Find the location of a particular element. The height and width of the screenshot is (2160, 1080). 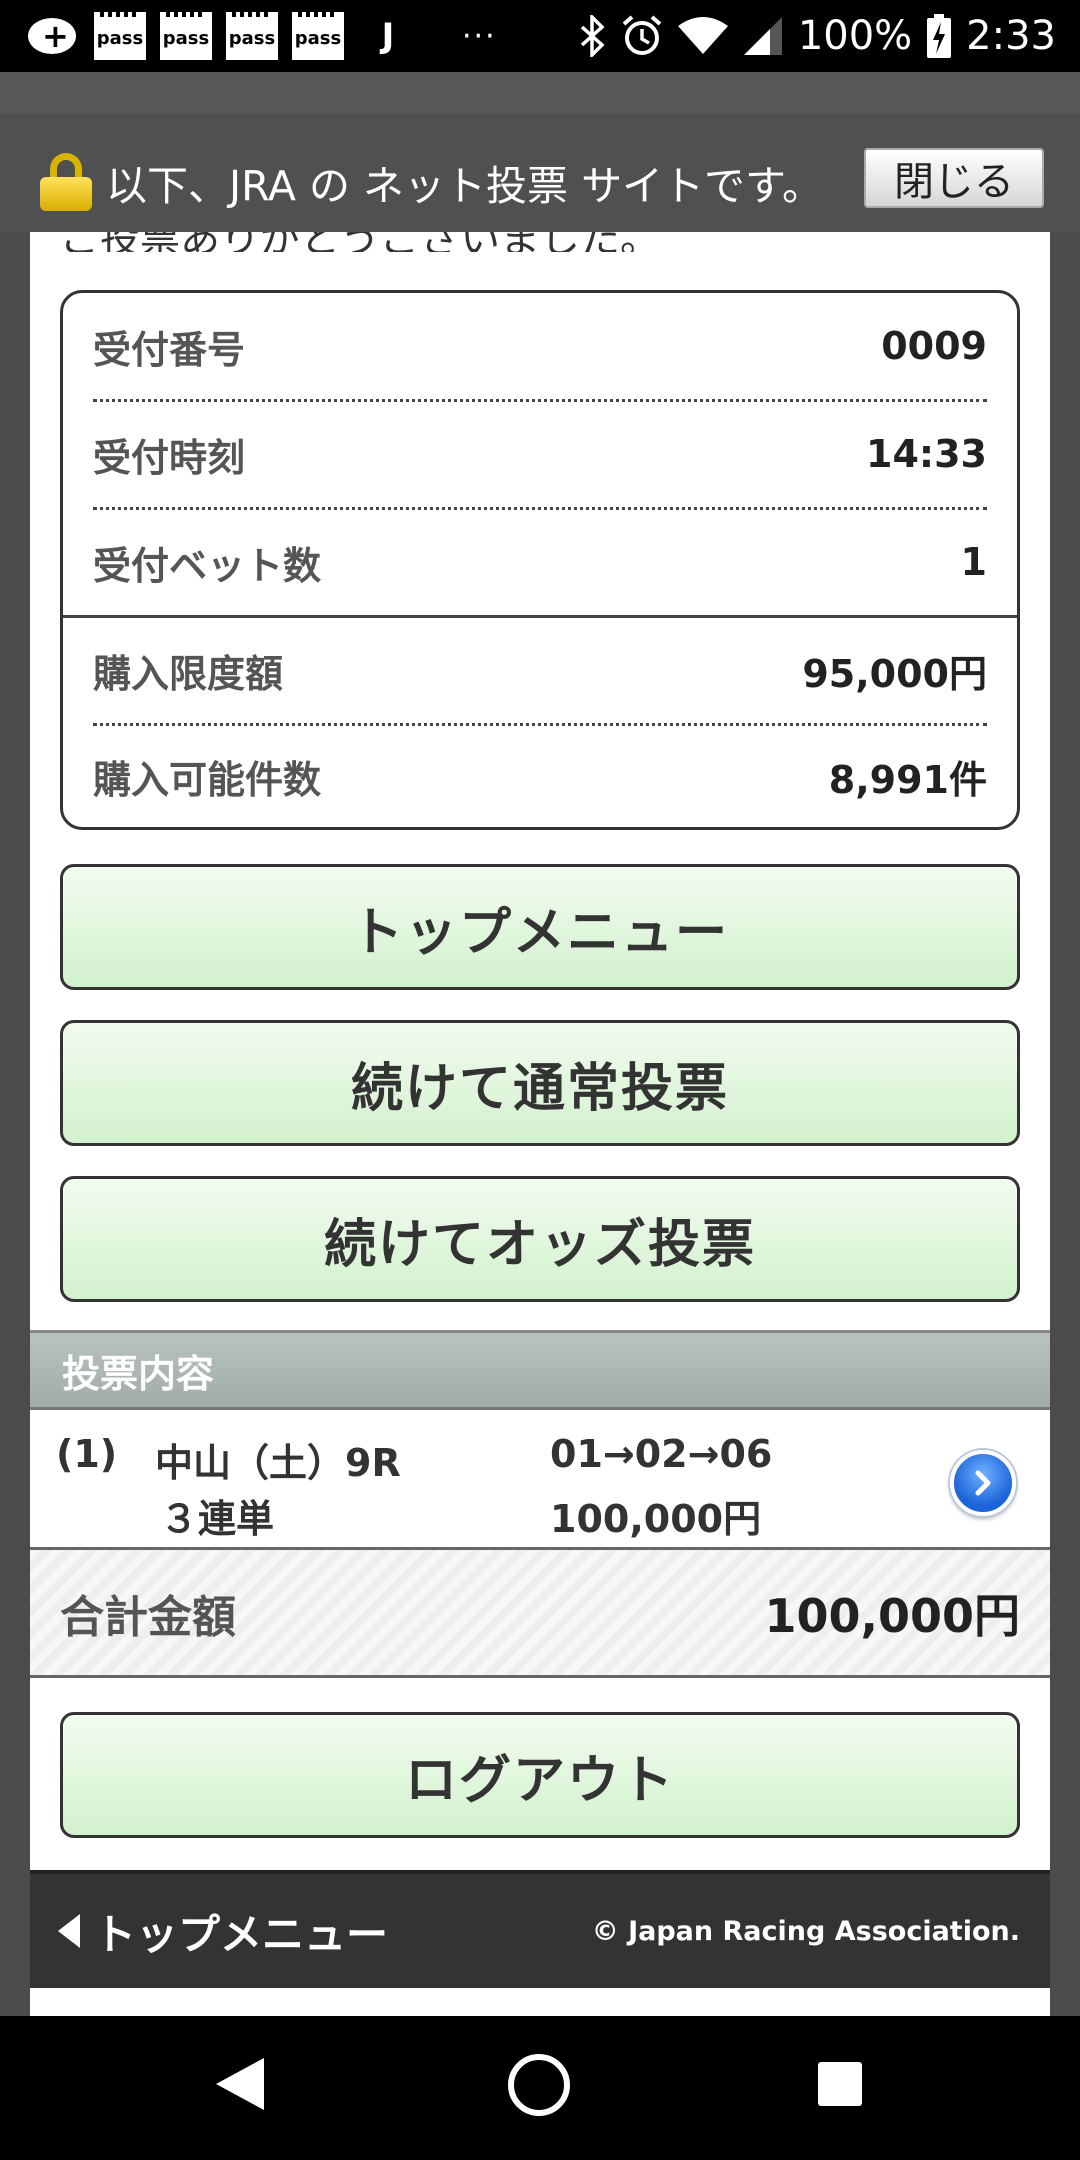

home-nav-icon is located at coordinates (539, 2085).